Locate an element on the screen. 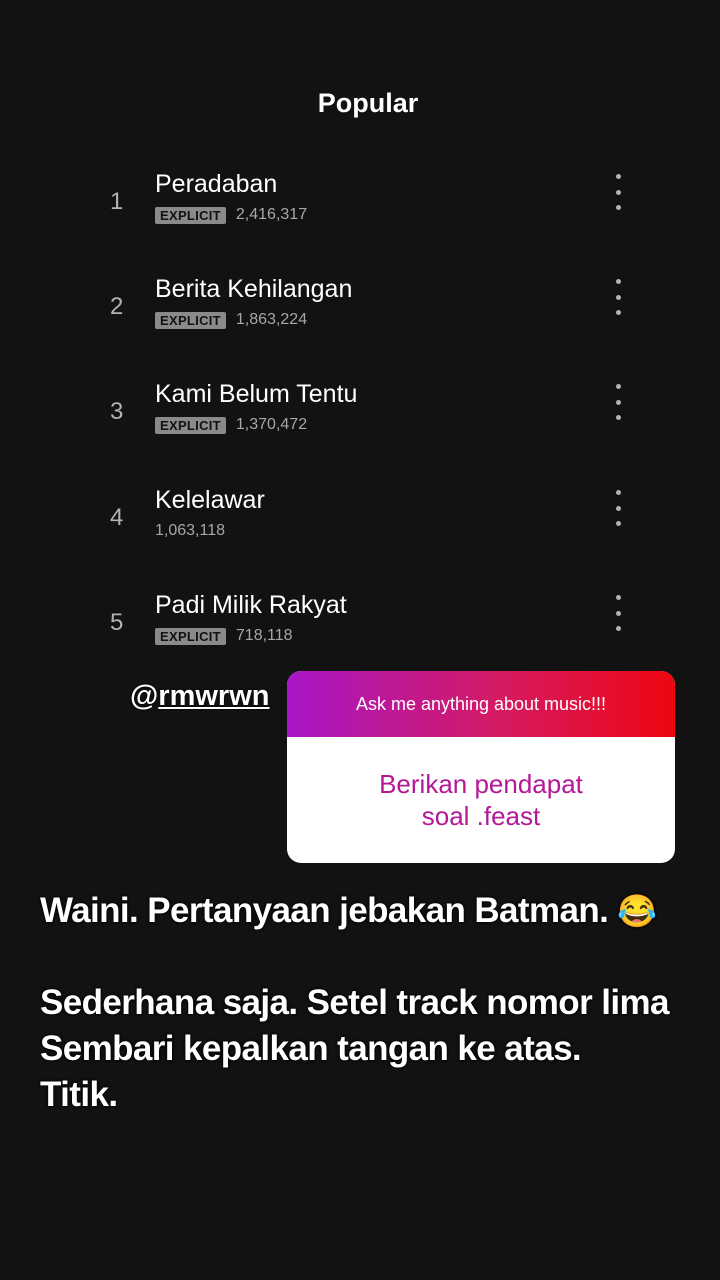 This screenshot has height=1280, width=720. track-title: Kami Belum Tentu is located at coordinates (256, 394).